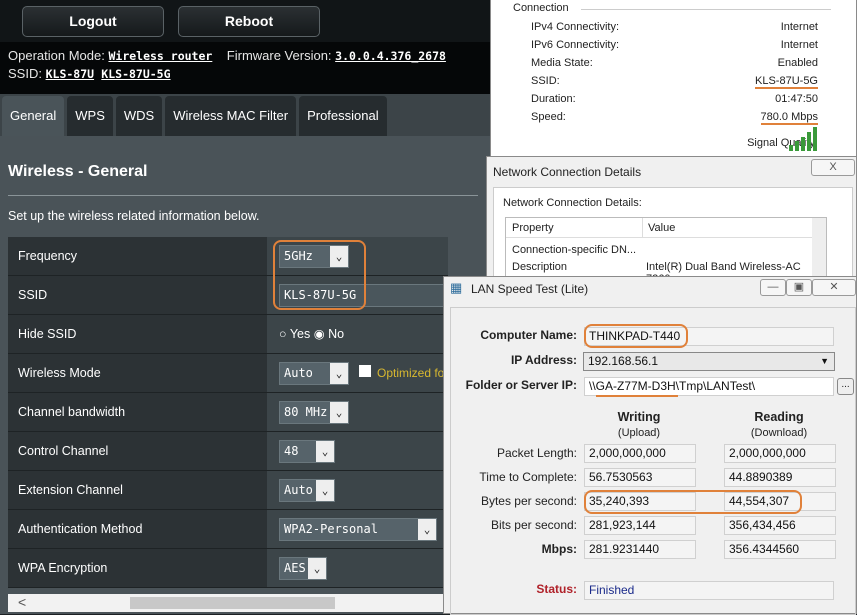 Image resolution: width=857 pixels, height=615 pixels. What do you see at coordinates (536, 453) in the screenshot?
I see `metric-label: Packet Length:` at bounding box center [536, 453].